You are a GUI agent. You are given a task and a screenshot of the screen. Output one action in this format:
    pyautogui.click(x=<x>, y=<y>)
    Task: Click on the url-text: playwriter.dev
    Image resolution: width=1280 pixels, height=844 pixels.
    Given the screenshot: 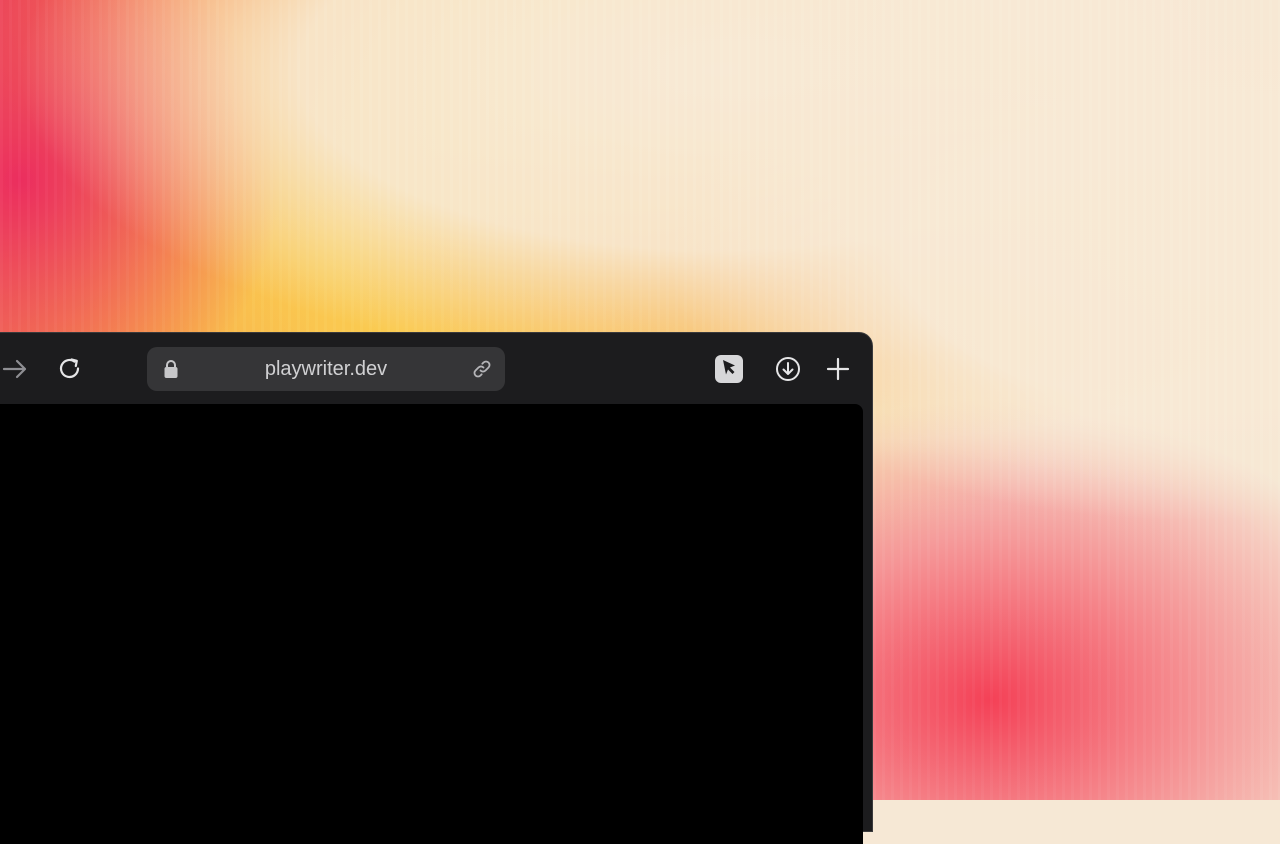 What is the action you would take?
    pyautogui.click(x=326, y=368)
    